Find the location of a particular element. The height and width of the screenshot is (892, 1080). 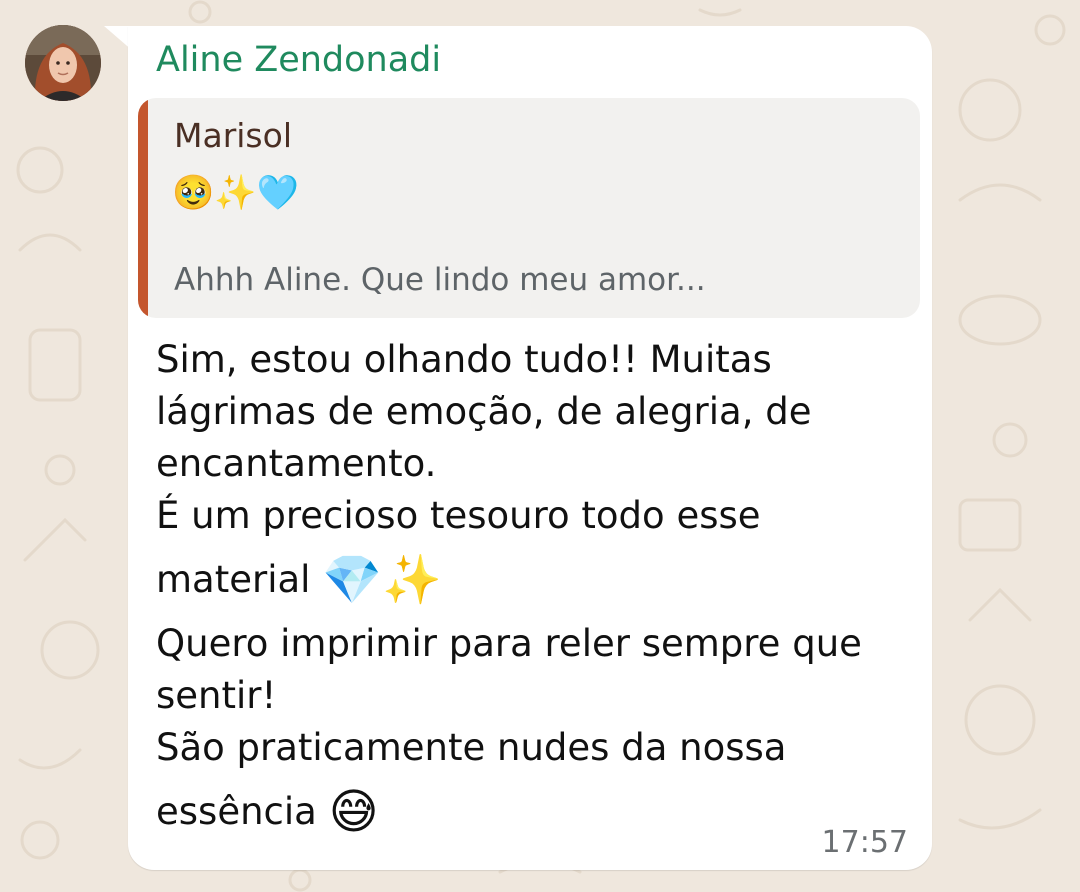

grinning-sweat-emoji-icon: 😅 is located at coordinates (353, 812).